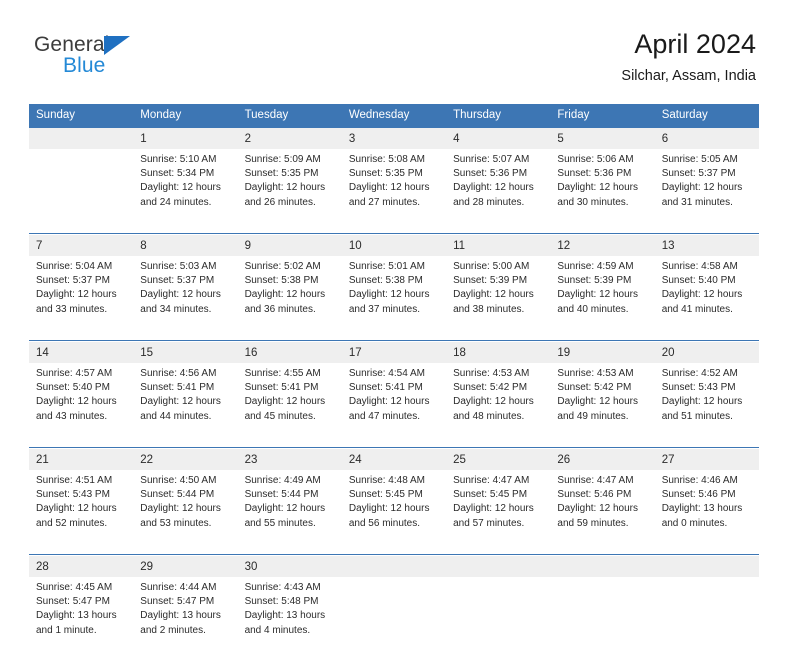 This screenshot has height=651, width=792. I want to click on day-number: 10, so click(394, 245).